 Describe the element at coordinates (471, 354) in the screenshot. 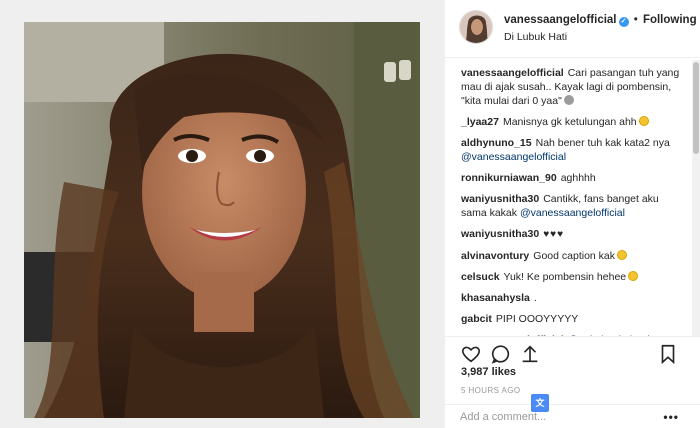

I see `heart-outline-icon` at that location.